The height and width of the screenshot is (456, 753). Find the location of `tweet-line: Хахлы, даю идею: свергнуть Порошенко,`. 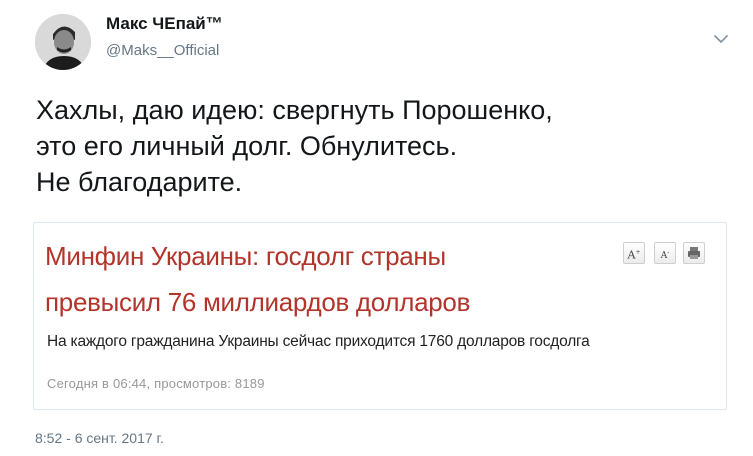

tweet-line: Хахлы, даю идею: свергнуть Порошенко, is located at coordinates (294, 110).